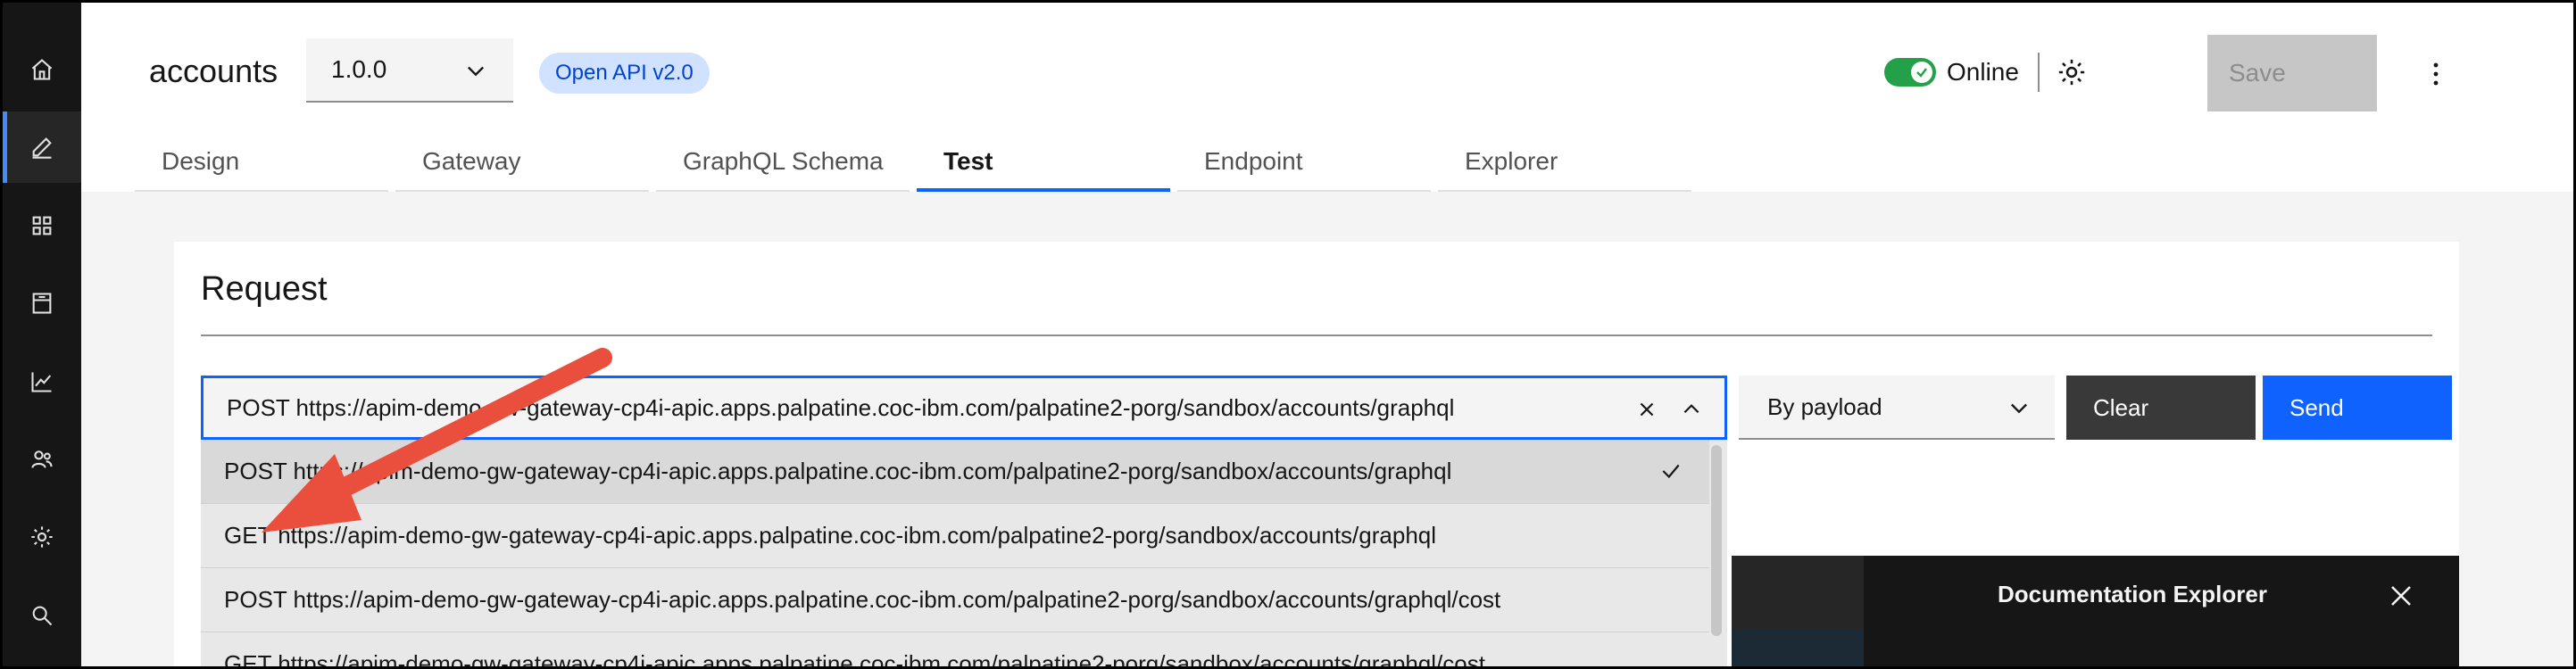 Image resolution: width=2576 pixels, height=669 pixels. I want to click on send-button: Send, so click(2357, 408).